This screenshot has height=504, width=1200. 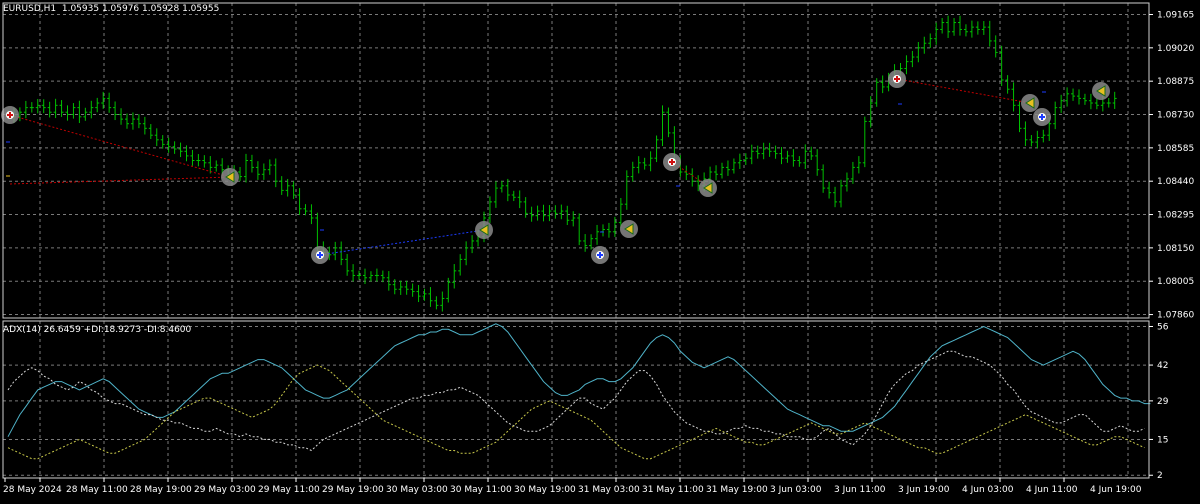 What do you see at coordinates (289, 490) in the screenshot?
I see `time-label: 29 May 11:00` at bounding box center [289, 490].